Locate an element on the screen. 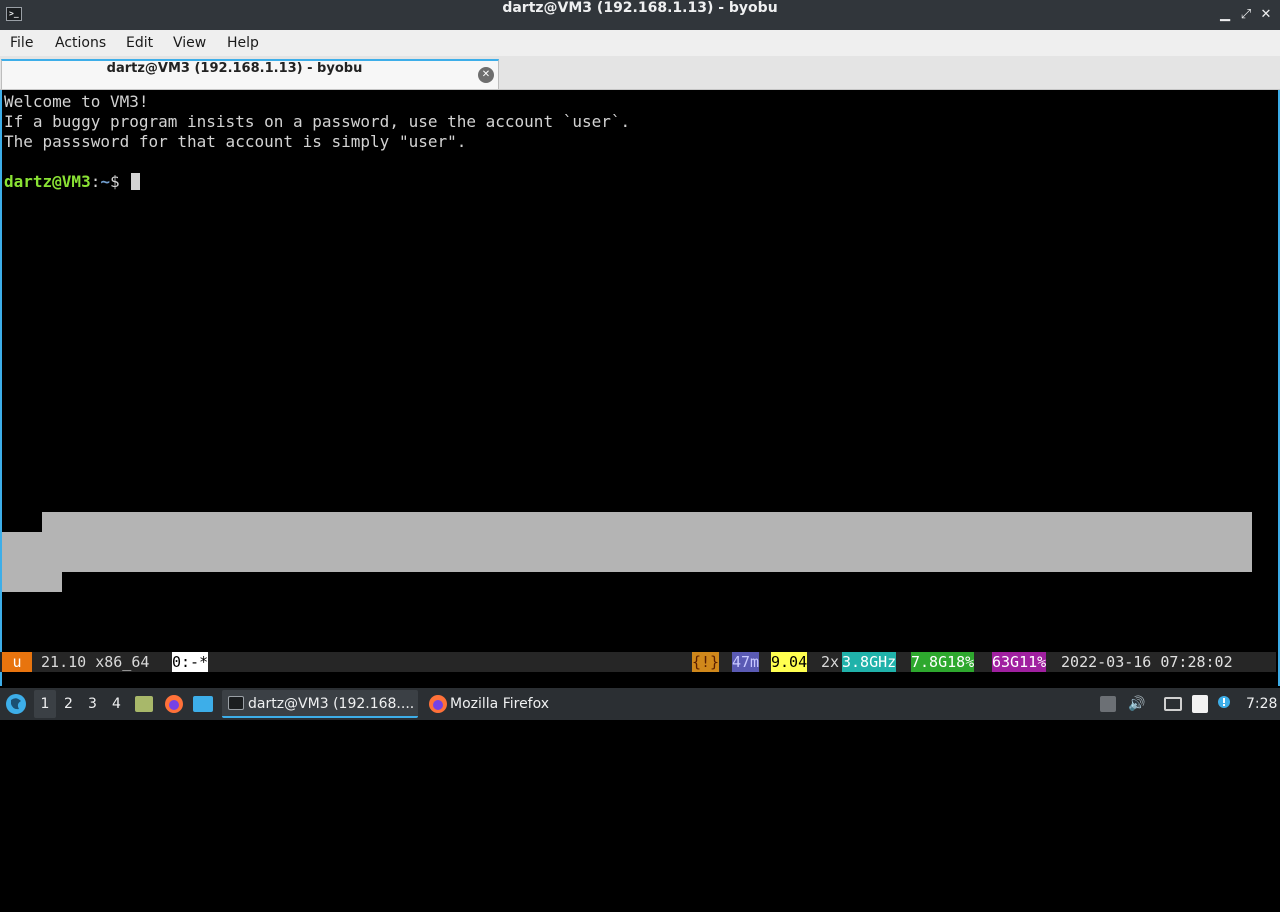 This screenshot has height=912, width=1280. close-icon: ✕ is located at coordinates (1266, 15).